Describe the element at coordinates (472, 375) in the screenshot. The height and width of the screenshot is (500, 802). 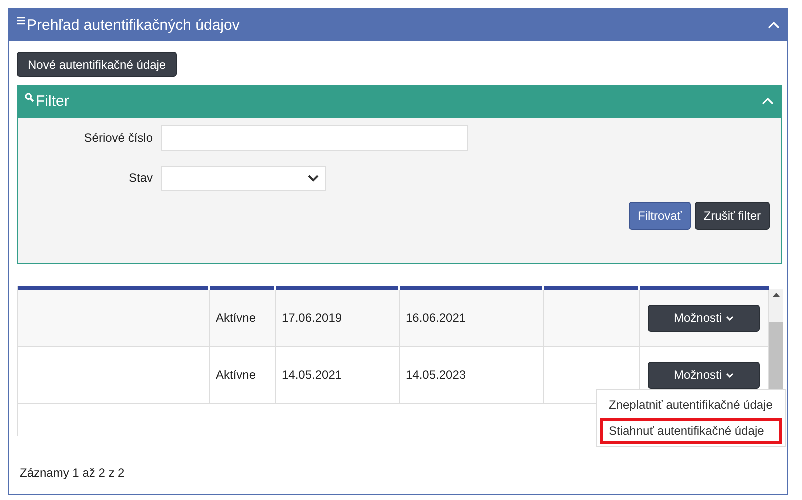
I see `table-cell: 14.05.2023` at that location.